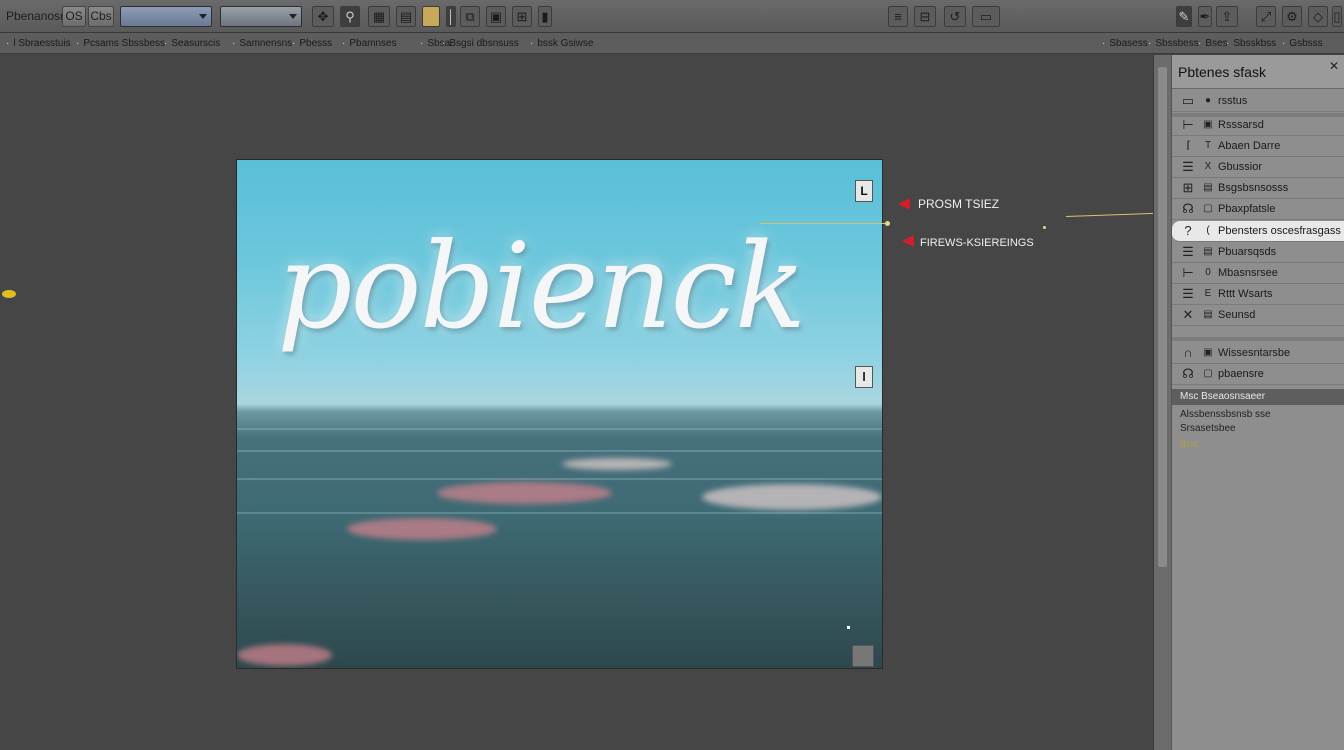 This screenshot has height=750, width=1344. I want to click on option-item: Sbssbess, so click(1173, 43).